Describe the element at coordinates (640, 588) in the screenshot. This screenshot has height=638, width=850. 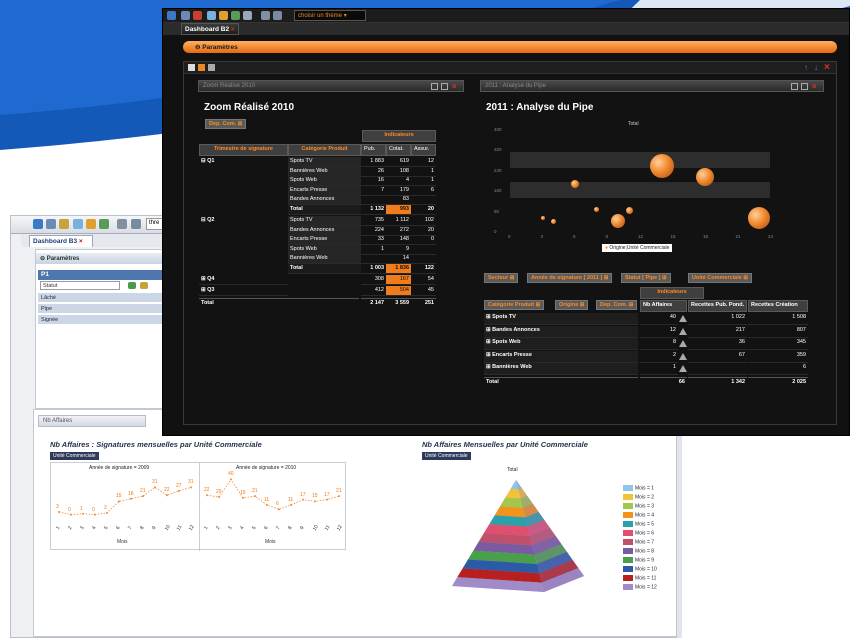
I see `legend-item: Mois = 12` at that location.